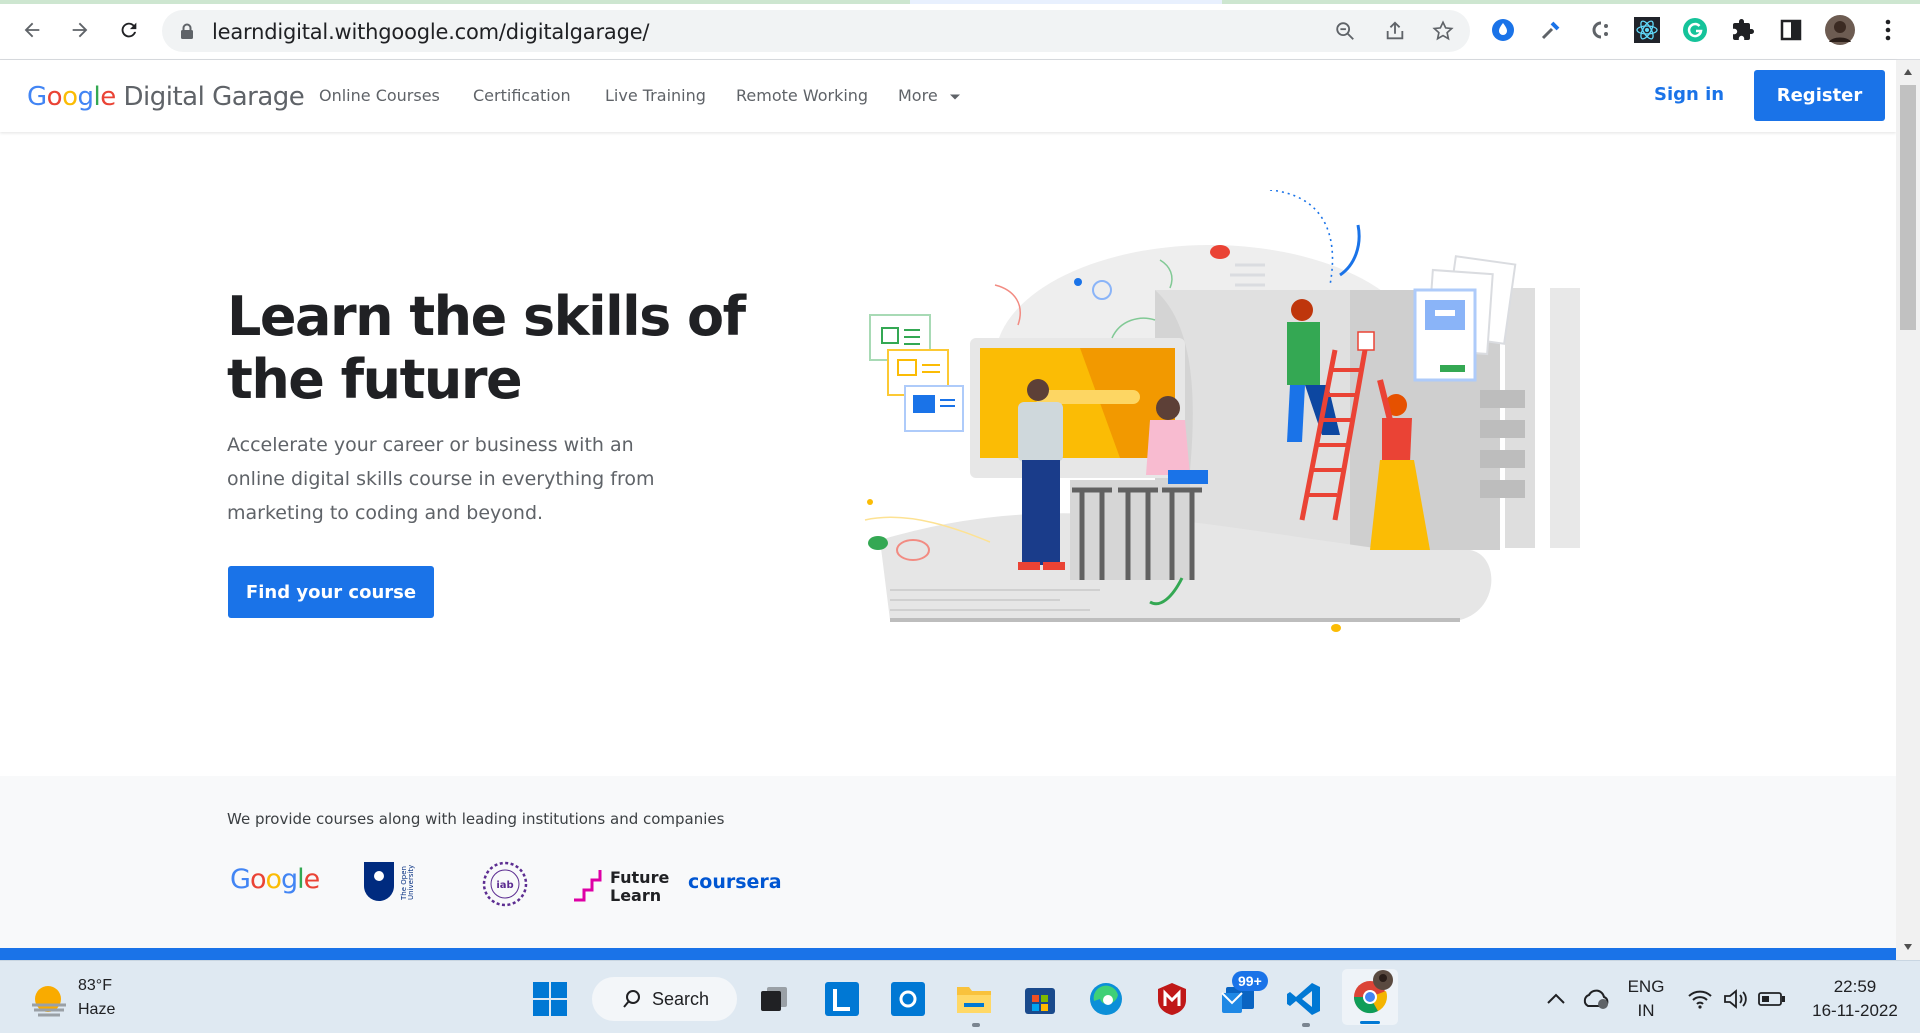 The image size is (1920, 1033). What do you see at coordinates (1689, 94) in the screenshot?
I see `sign-in-link: Sign in` at bounding box center [1689, 94].